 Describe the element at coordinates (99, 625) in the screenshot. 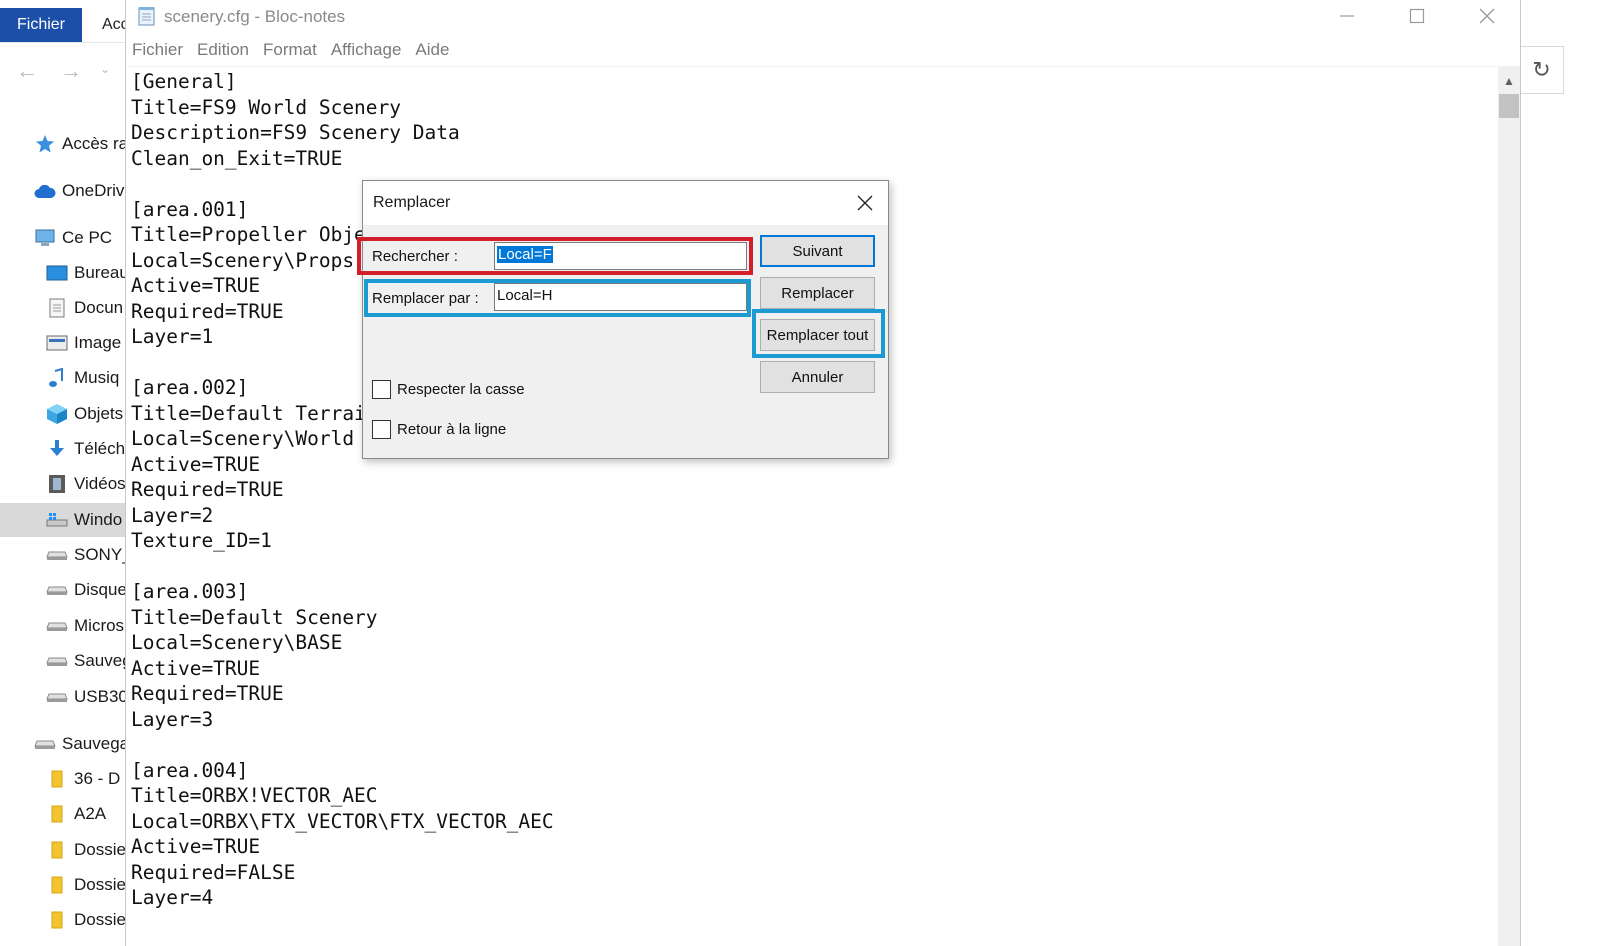

I see `nav-item-label: Micros` at that location.